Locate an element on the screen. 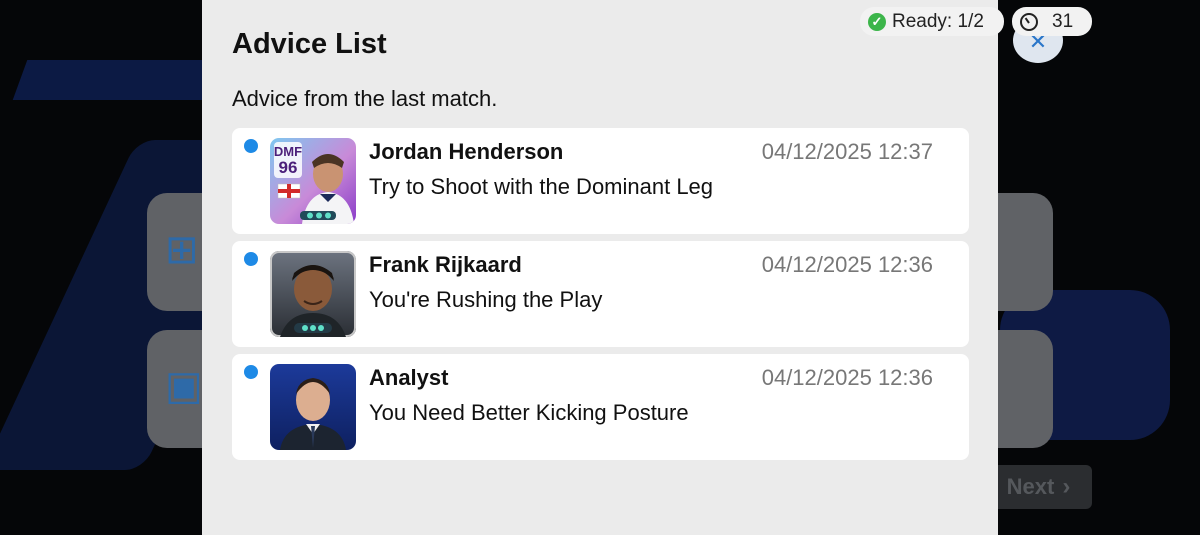 This screenshot has width=1200, height=535. advice-timestamp: 04/12/2025 12:37 is located at coordinates (847, 151).